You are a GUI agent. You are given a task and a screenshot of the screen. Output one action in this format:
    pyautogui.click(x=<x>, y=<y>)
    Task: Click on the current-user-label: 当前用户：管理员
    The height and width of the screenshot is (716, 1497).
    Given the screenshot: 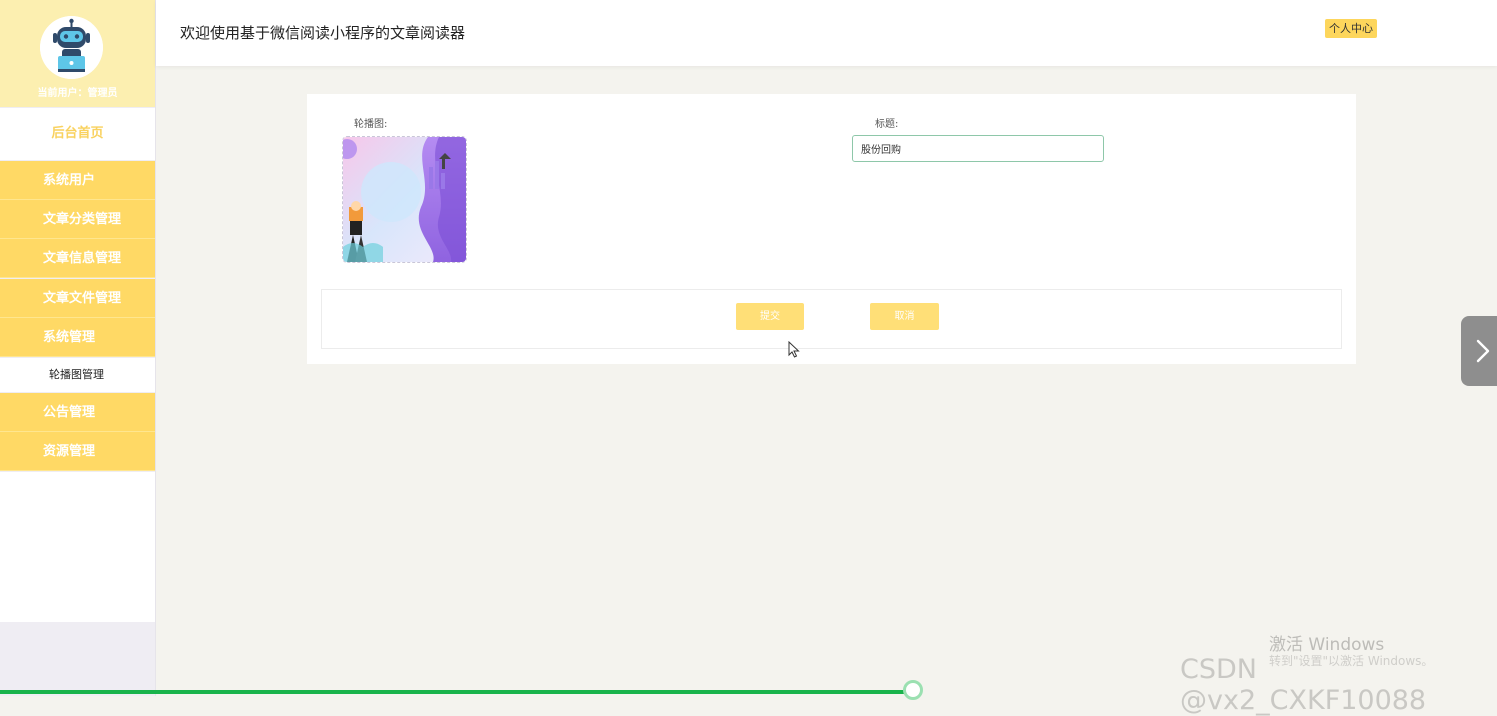 What is the action you would take?
    pyautogui.click(x=77, y=93)
    